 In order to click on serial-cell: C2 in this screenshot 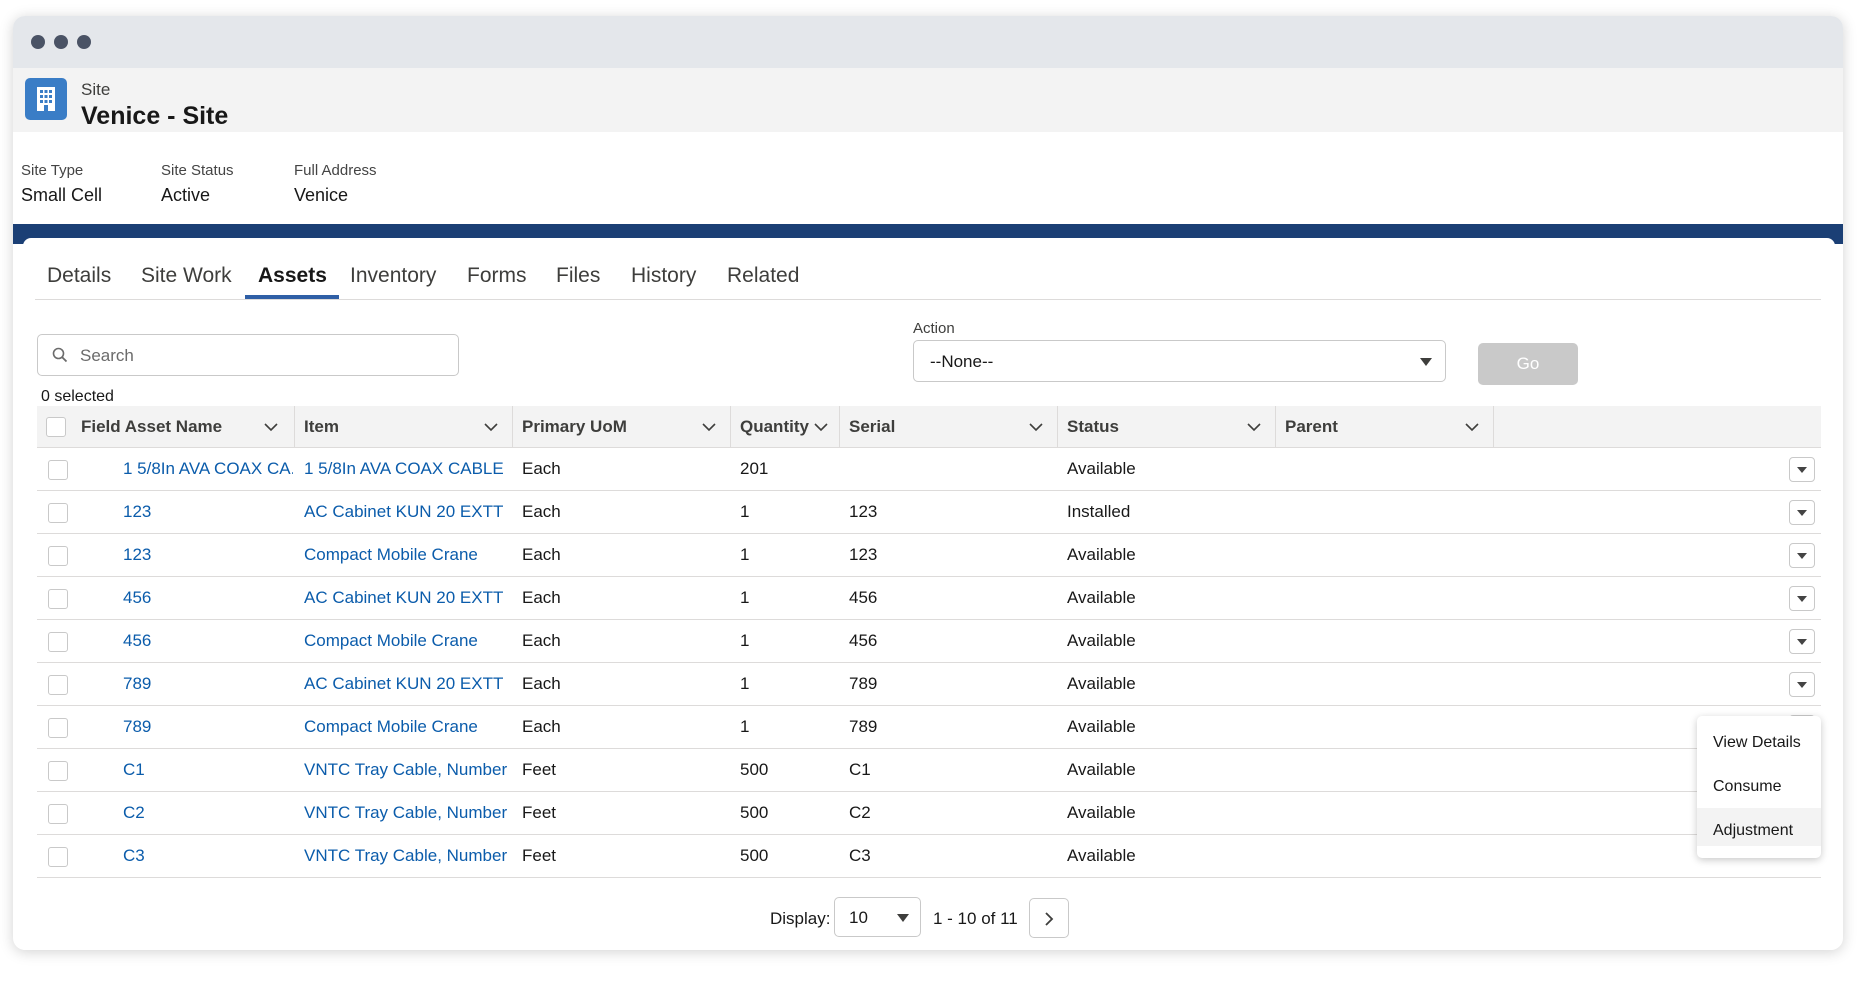, I will do `click(860, 812)`.